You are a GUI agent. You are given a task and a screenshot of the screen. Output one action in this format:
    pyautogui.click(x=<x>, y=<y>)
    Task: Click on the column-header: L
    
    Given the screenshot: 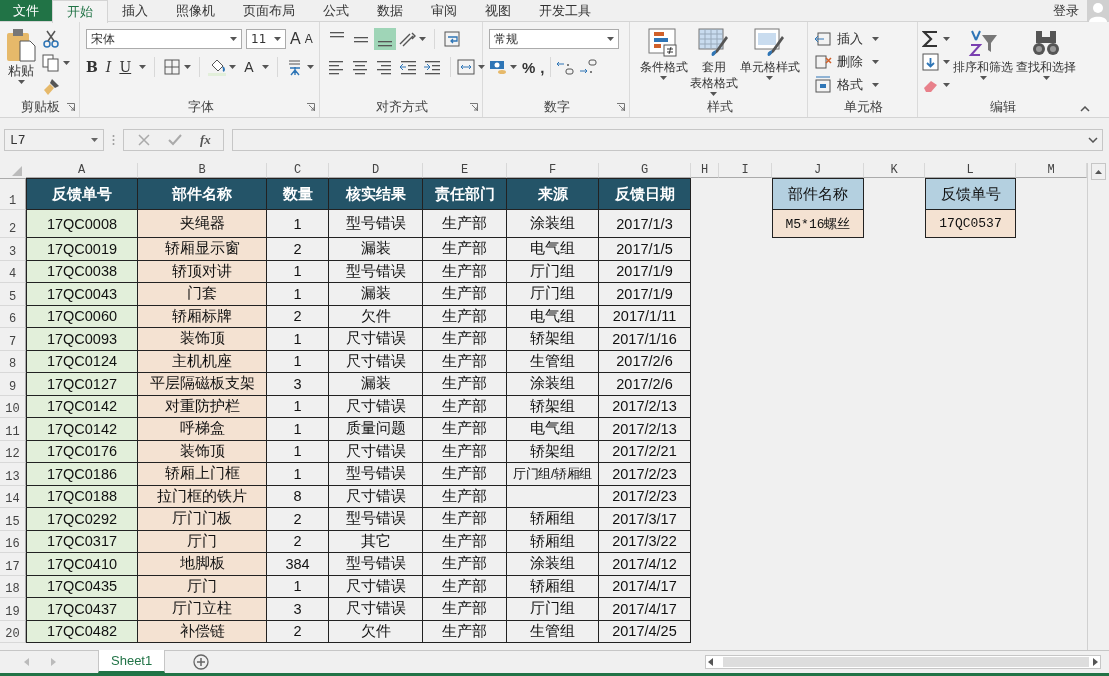 What is the action you would take?
    pyautogui.click(x=970, y=170)
    